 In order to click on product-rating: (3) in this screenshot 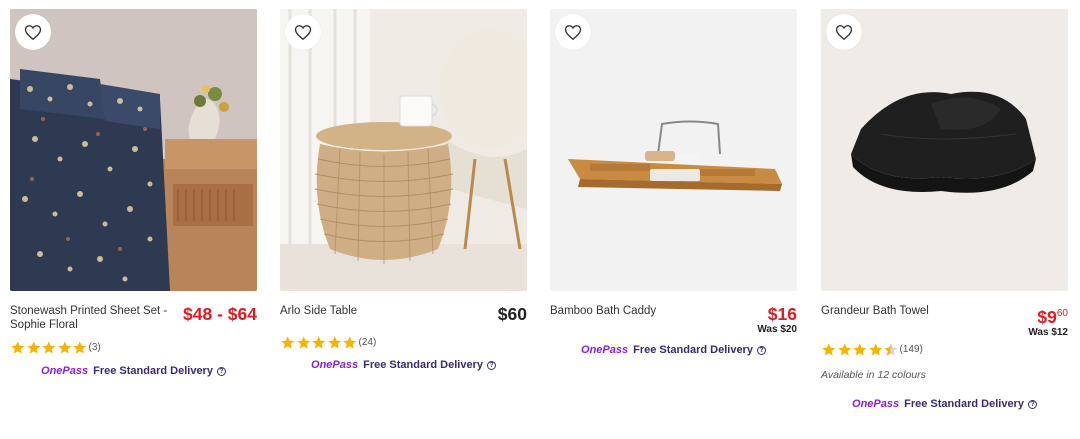, I will do `click(133, 347)`.